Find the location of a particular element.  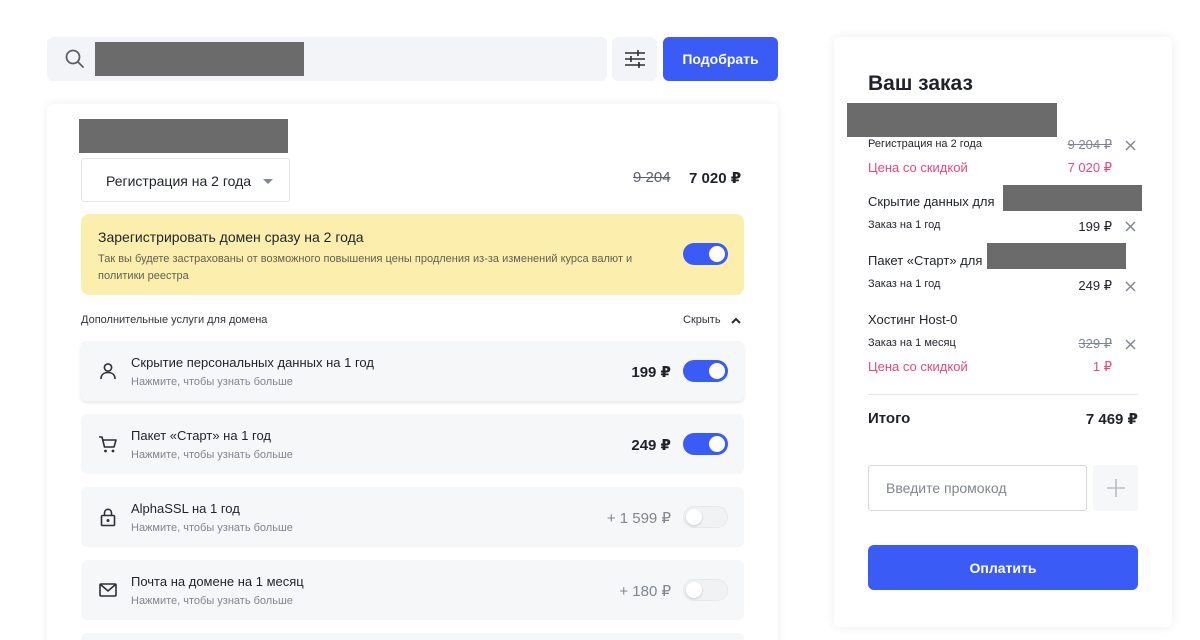

pick-button: Подобрать is located at coordinates (720, 59).